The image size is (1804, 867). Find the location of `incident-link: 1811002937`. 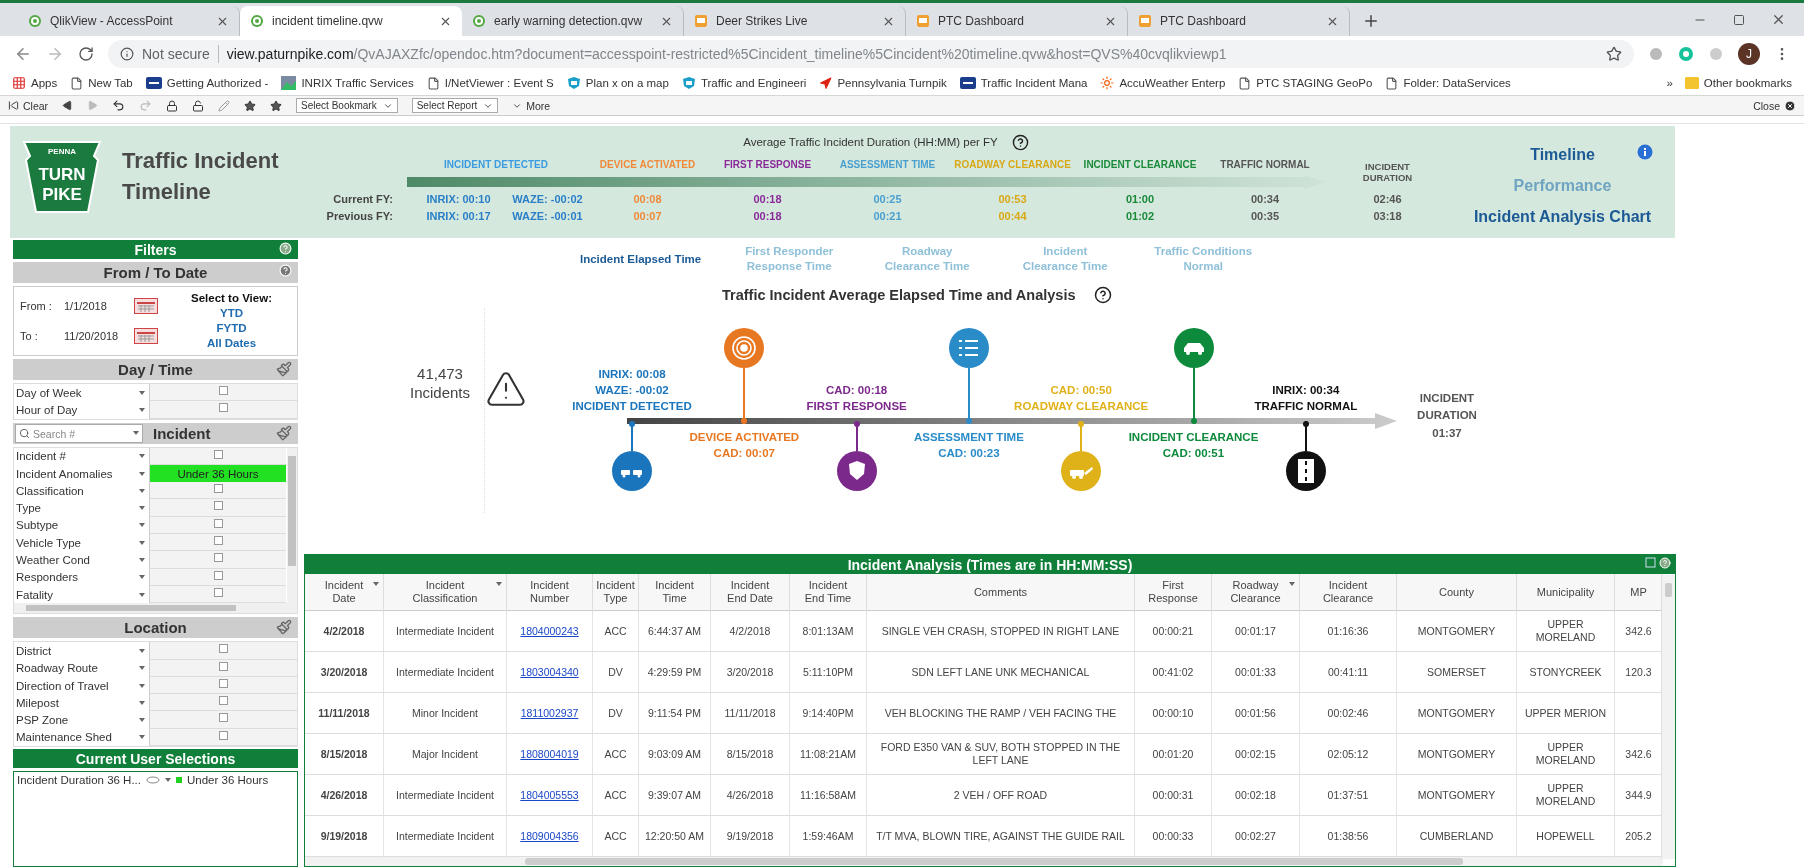

incident-link: 1811002937 is located at coordinates (549, 713).